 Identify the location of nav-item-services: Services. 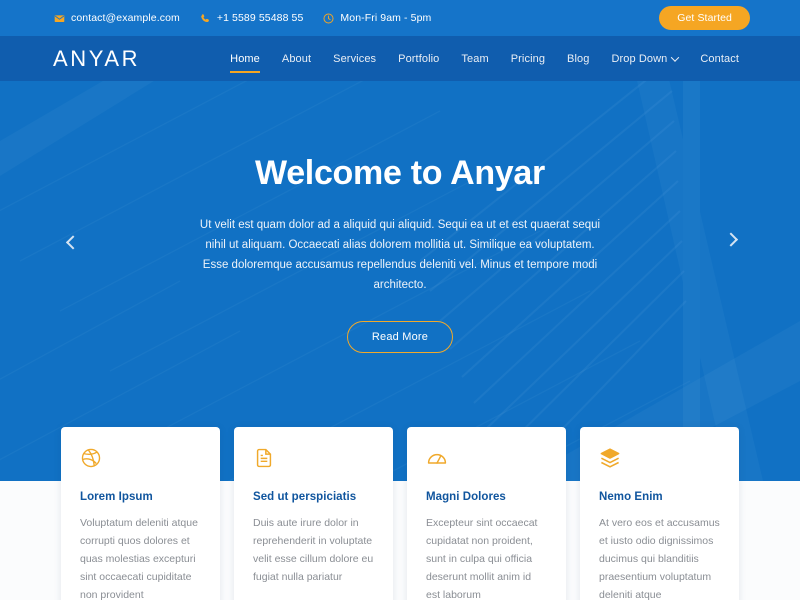
(354, 59).